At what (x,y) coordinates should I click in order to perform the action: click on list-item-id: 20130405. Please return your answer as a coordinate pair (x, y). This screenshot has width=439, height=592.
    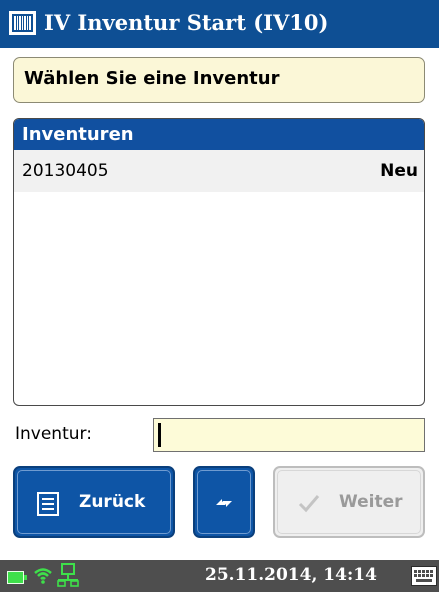
    Looking at the image, I should click on (65, 171).